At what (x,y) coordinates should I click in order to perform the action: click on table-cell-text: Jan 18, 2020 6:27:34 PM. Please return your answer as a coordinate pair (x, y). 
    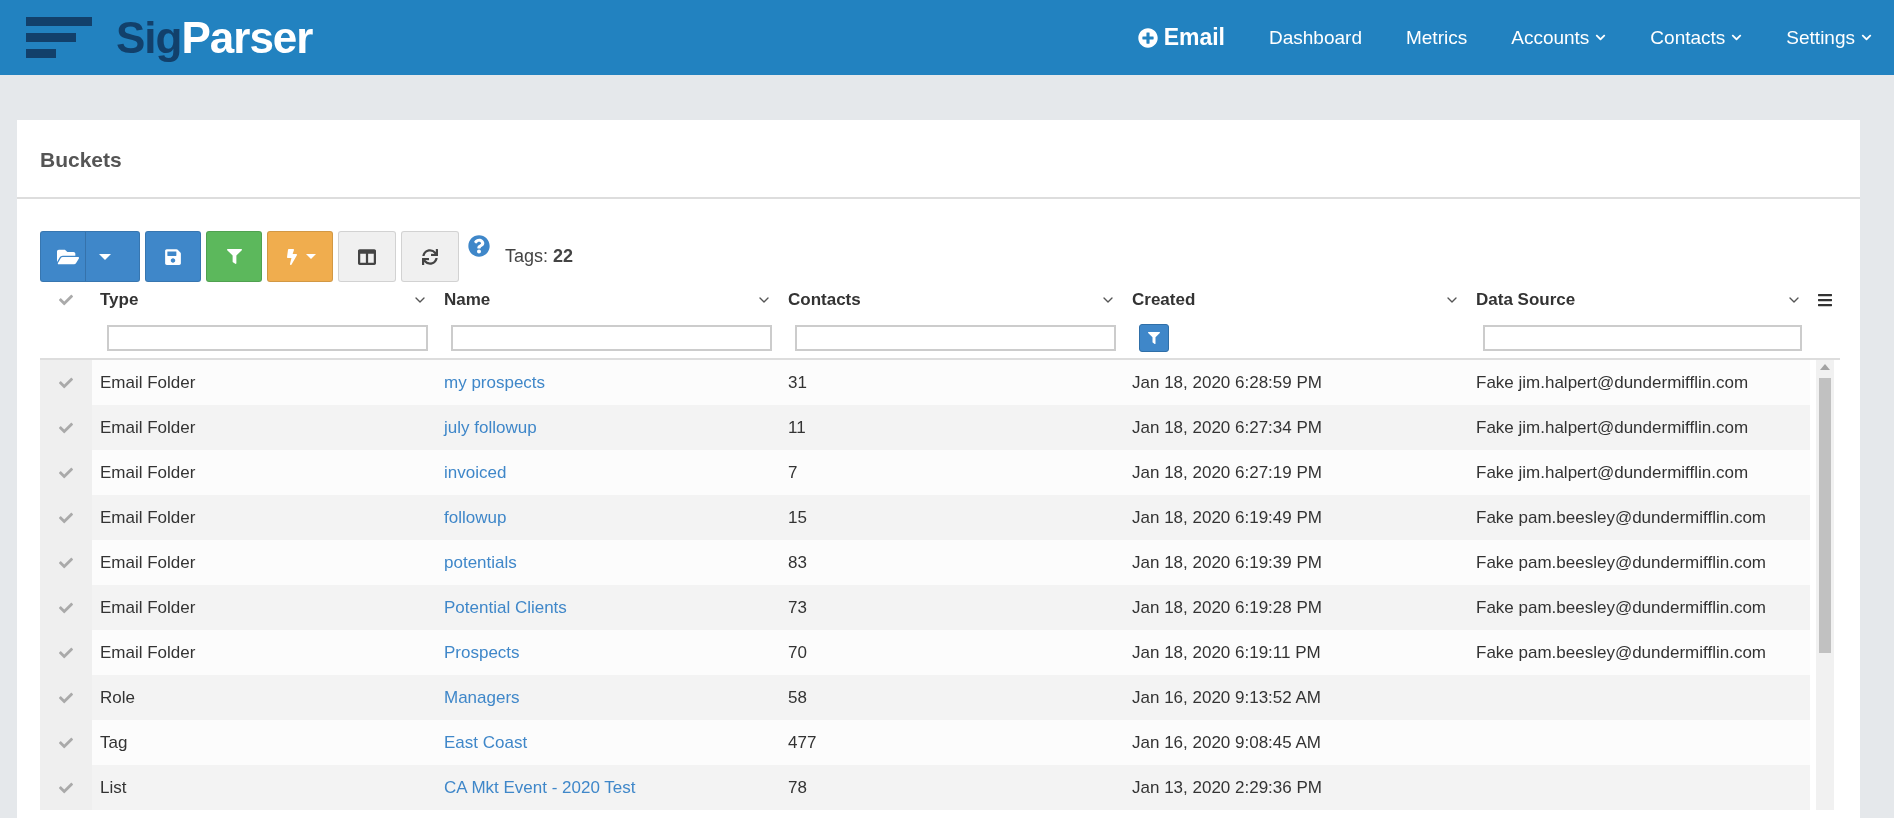
    Looking at the image, I should click on (1227, 427).